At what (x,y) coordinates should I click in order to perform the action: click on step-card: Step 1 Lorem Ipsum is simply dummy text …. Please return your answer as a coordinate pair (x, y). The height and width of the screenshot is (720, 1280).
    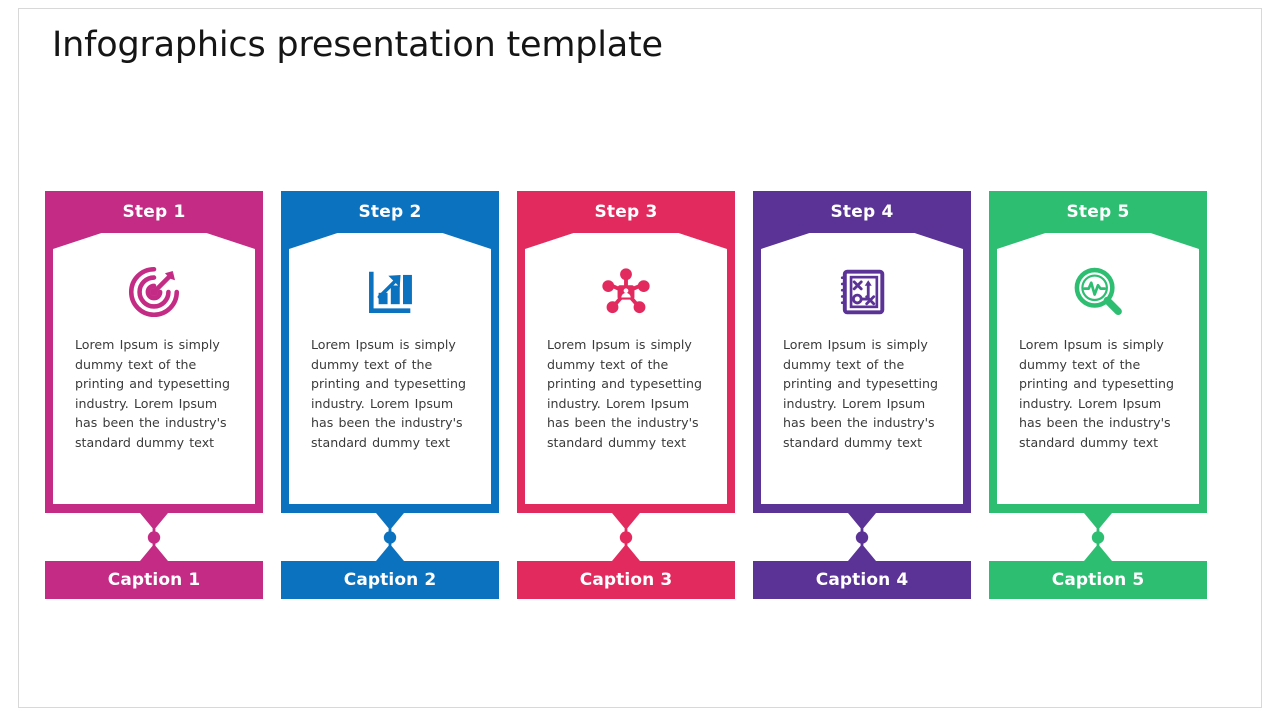
    Looking at the image, I should click on (154, 352).